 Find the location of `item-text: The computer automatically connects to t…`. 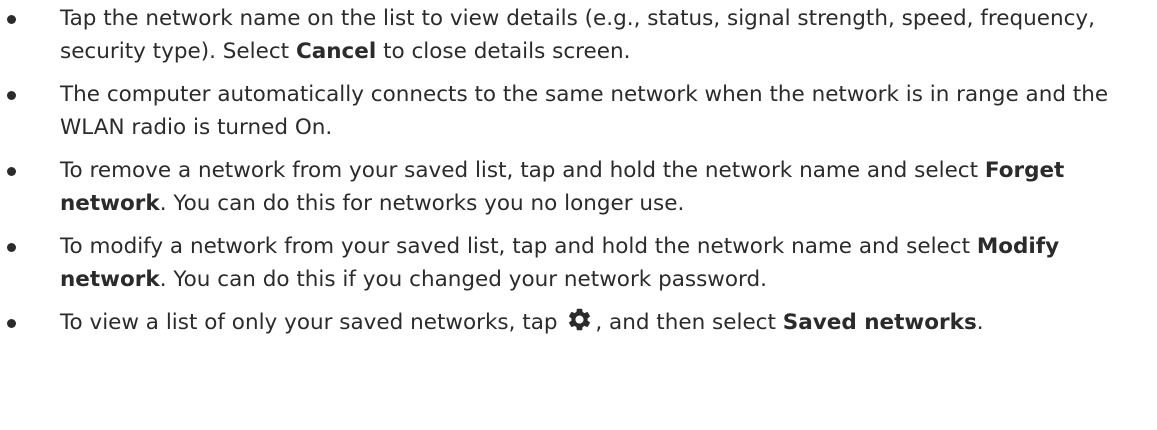

item-text: The computer automatically connects to t… is located at coordinates (584, 111).